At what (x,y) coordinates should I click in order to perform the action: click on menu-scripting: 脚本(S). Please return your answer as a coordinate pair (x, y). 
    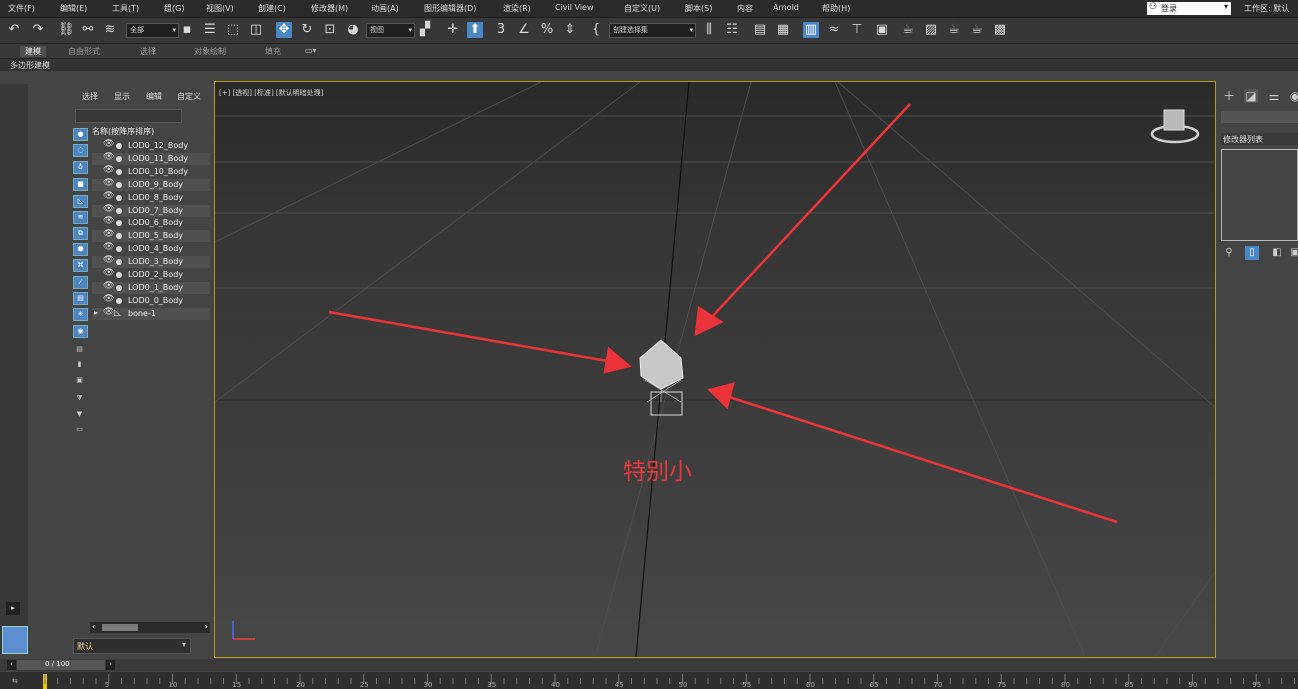
    Looking at the image, I should click on (698, 8).